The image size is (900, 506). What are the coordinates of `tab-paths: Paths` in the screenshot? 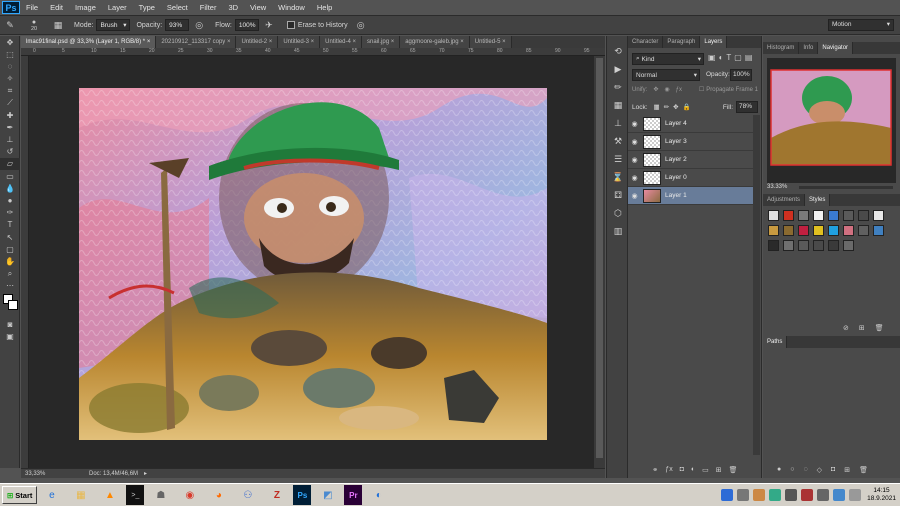 It's located at (775, 342).